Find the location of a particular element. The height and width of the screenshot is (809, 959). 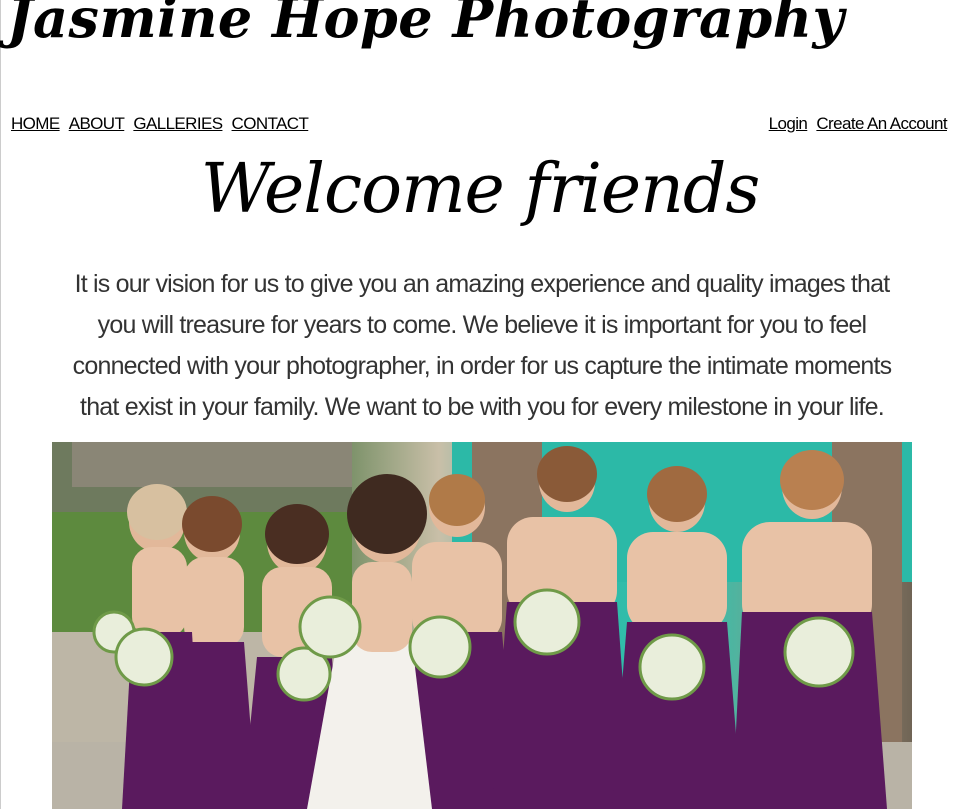

account-navigation: Login Create An Account is located at coordinates (856, 124).